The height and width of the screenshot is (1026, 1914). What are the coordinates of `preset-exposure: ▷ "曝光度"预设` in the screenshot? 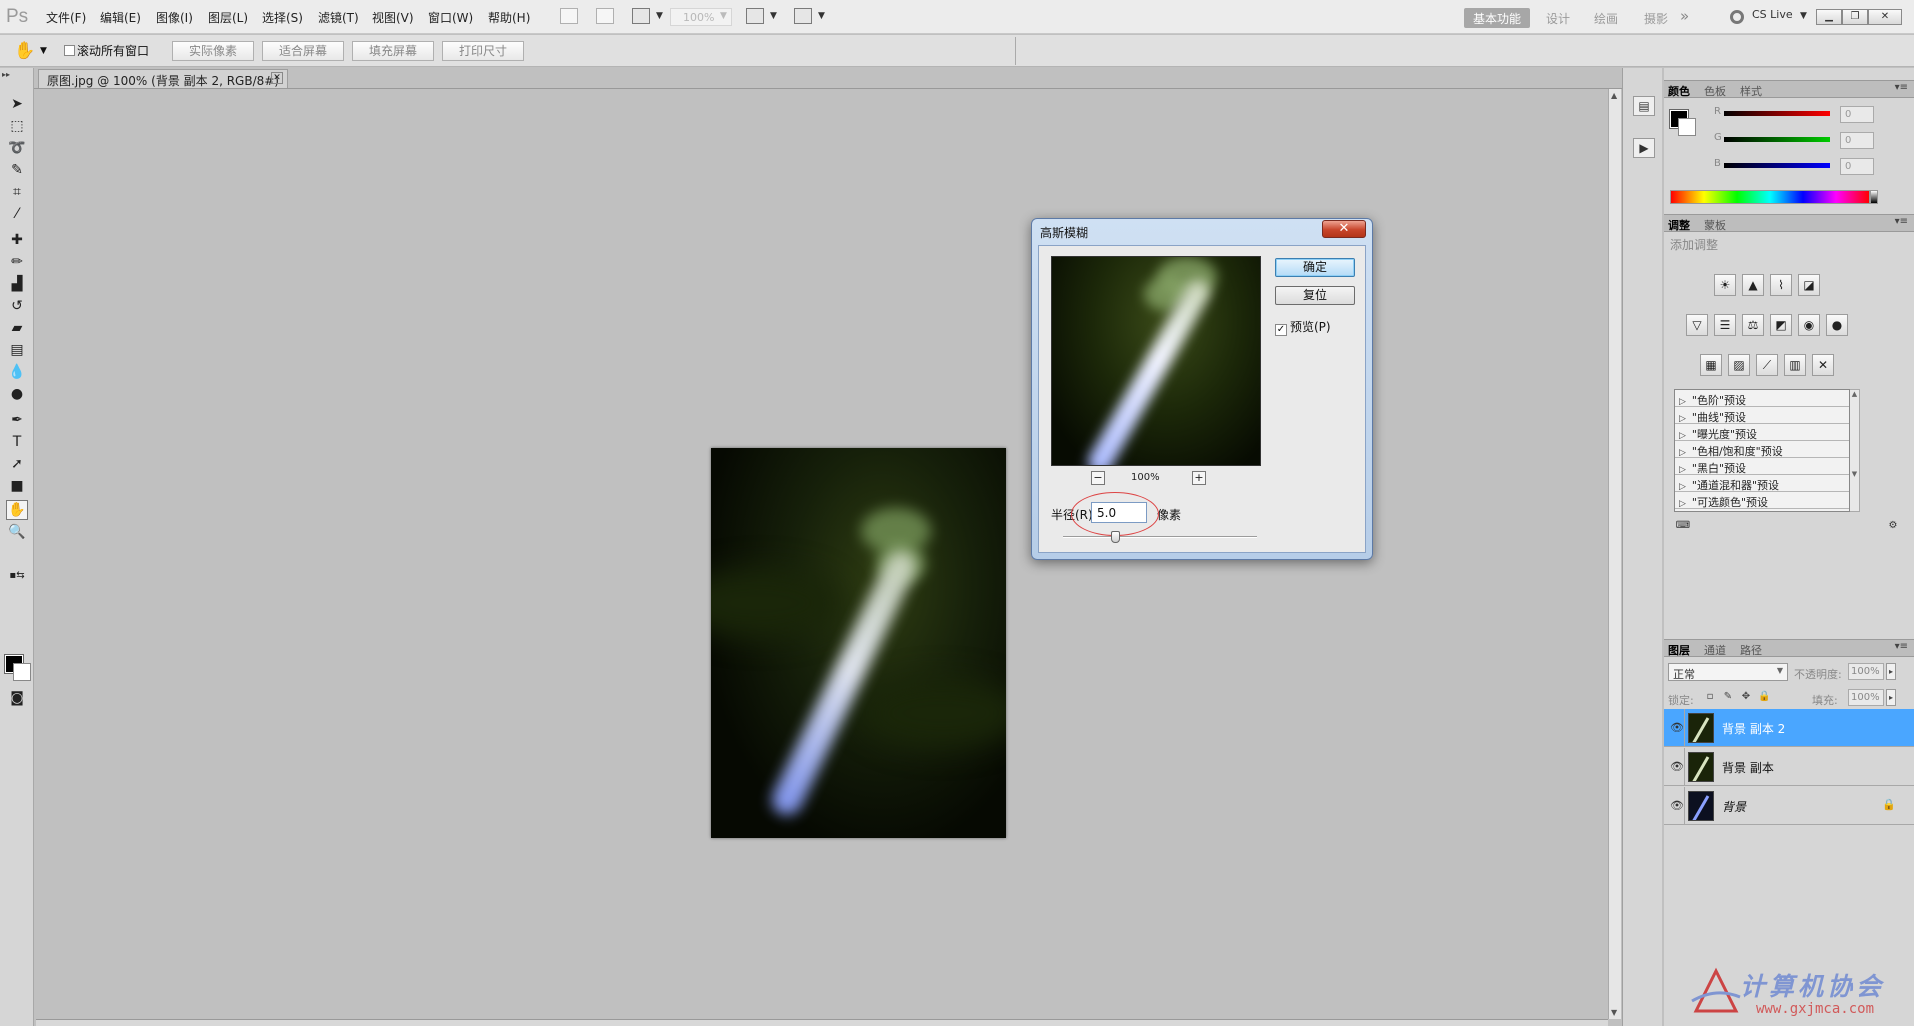 It's located at (1762, 432).